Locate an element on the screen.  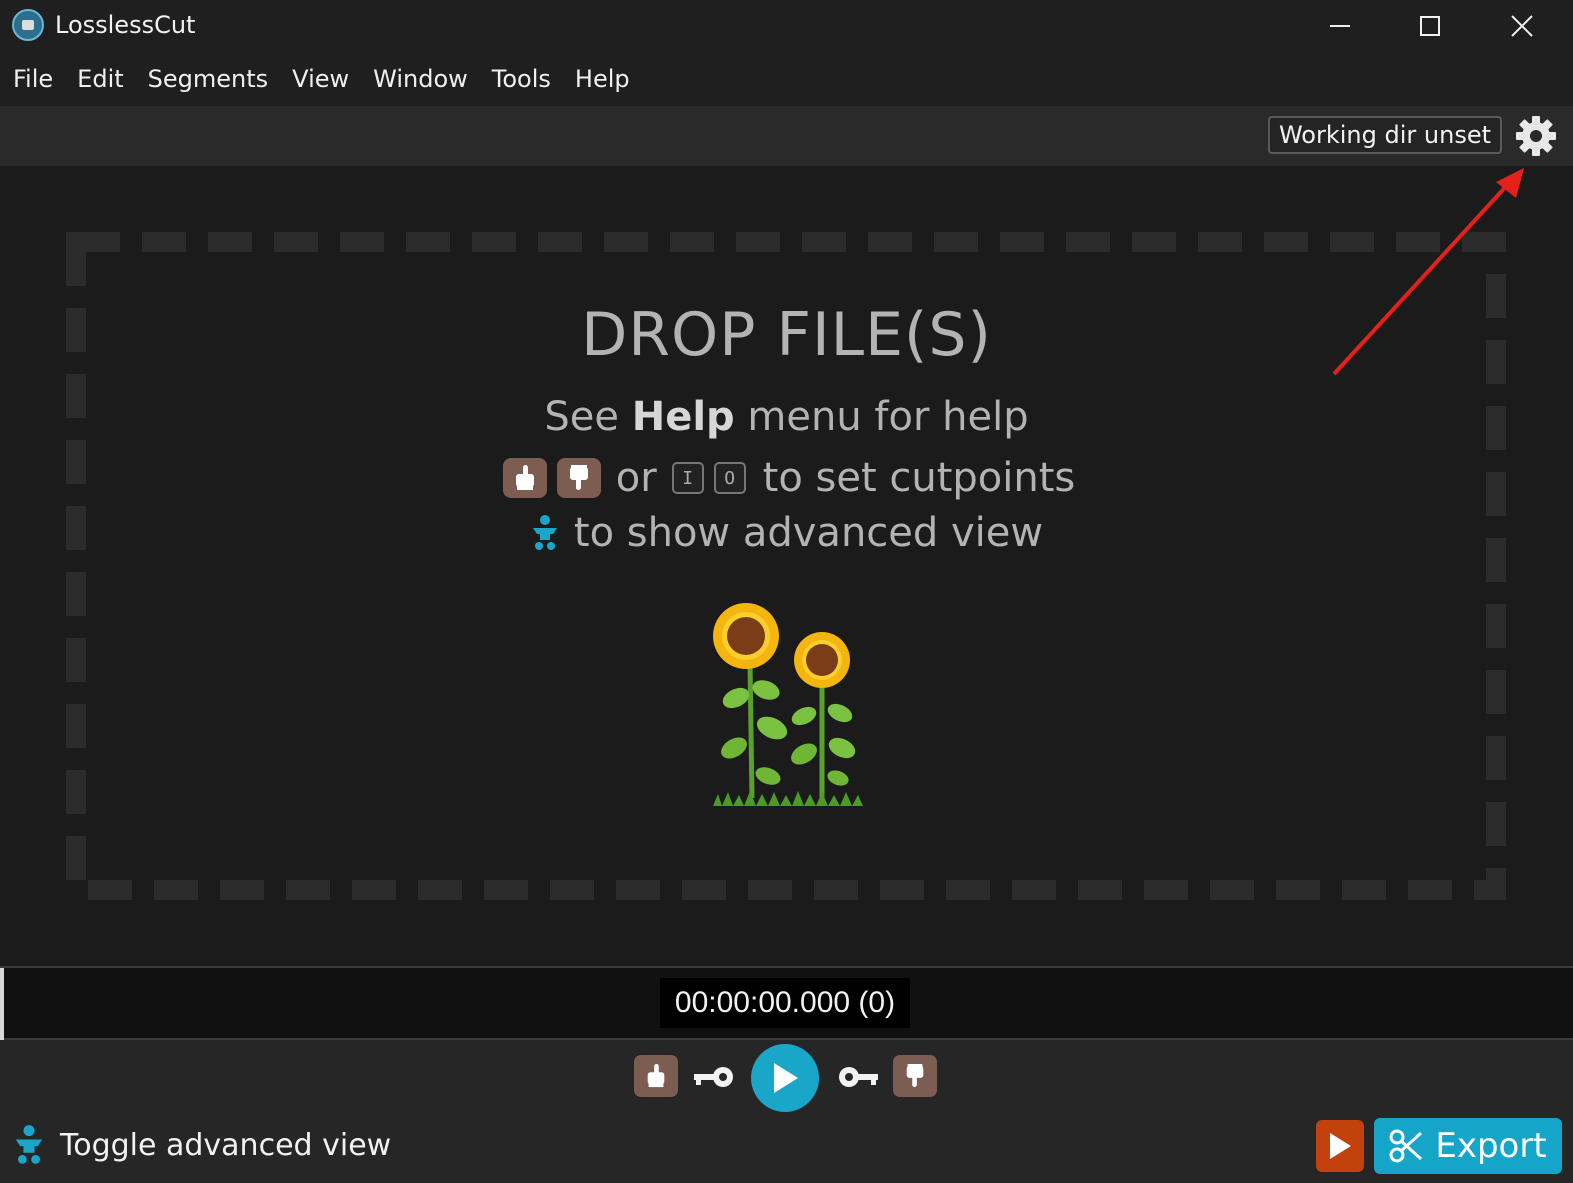
help-hint-see: See is located at coordinates (582, 417).